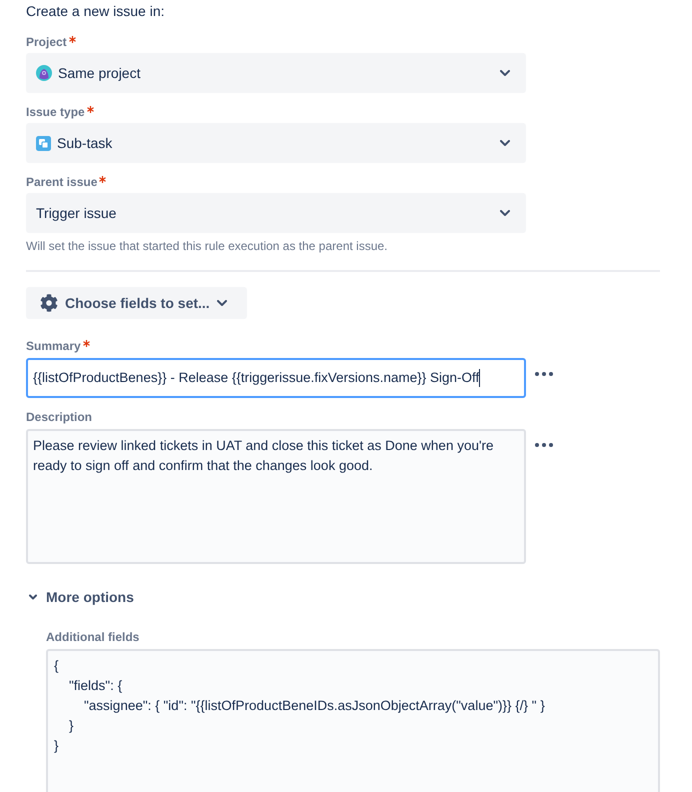 Image resolution: width=692 pixels, height=792 pixels. Describe the element at coordinates (276, 213) in the screenshot. I see `select-field: Trigger issue` at that location.